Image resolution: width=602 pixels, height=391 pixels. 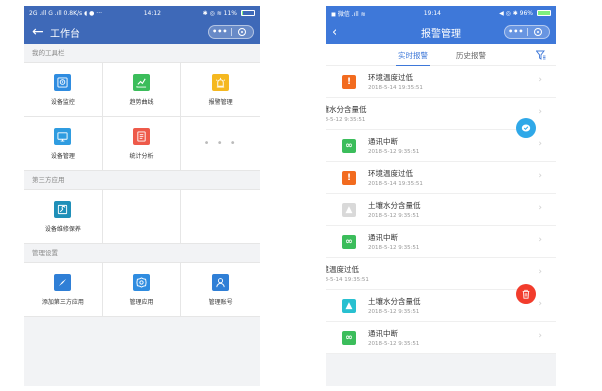 I want to click on section-label-third-party: 第三方应用, so click(x=48, y=180).